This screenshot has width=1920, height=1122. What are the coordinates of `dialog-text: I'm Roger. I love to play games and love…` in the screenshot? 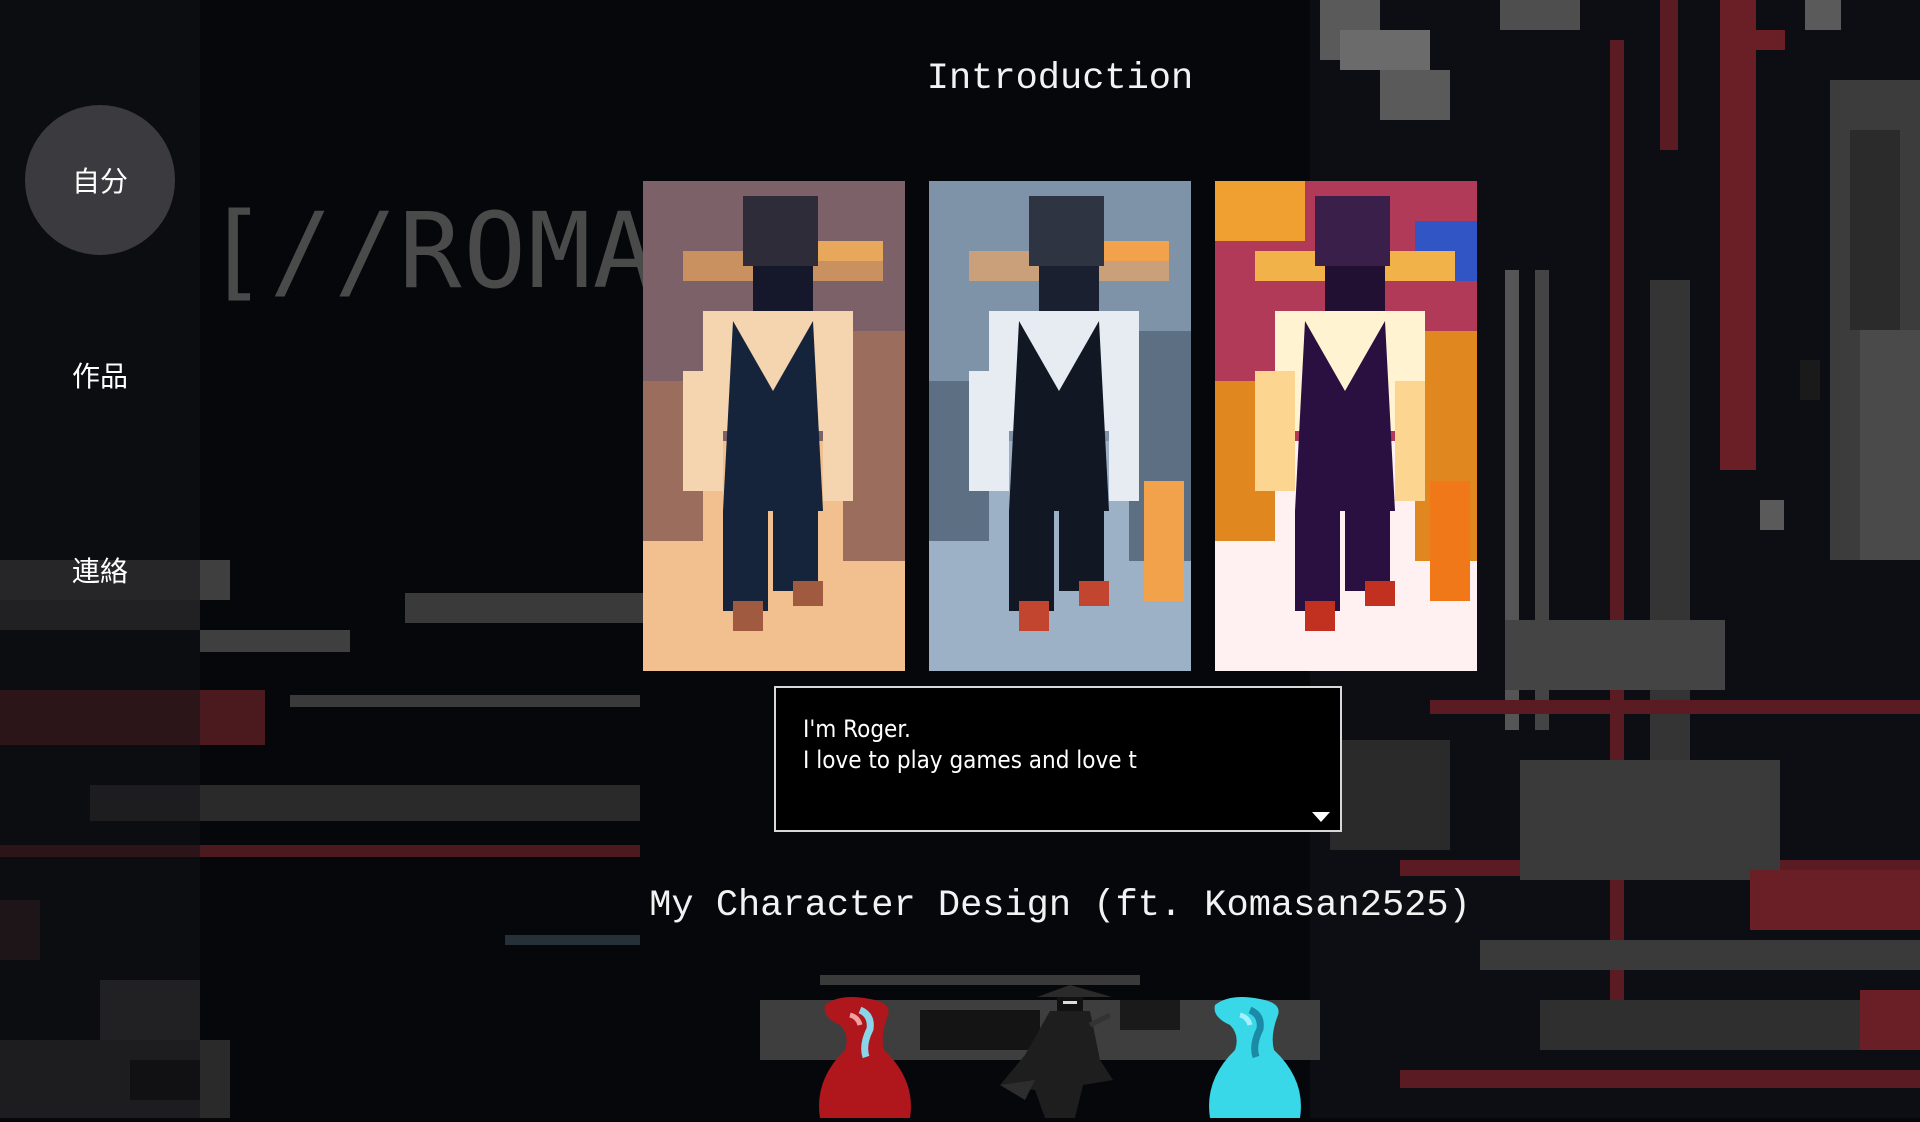 It's located at (970, 744).